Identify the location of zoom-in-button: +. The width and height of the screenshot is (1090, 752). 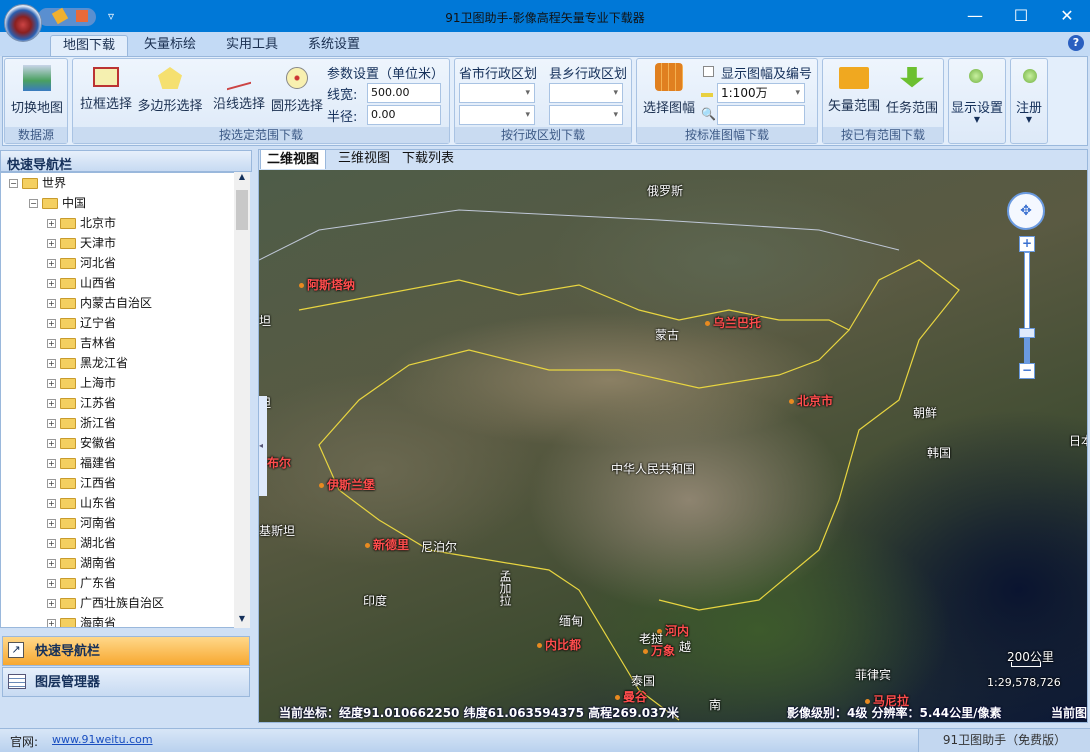
(1027, 244).